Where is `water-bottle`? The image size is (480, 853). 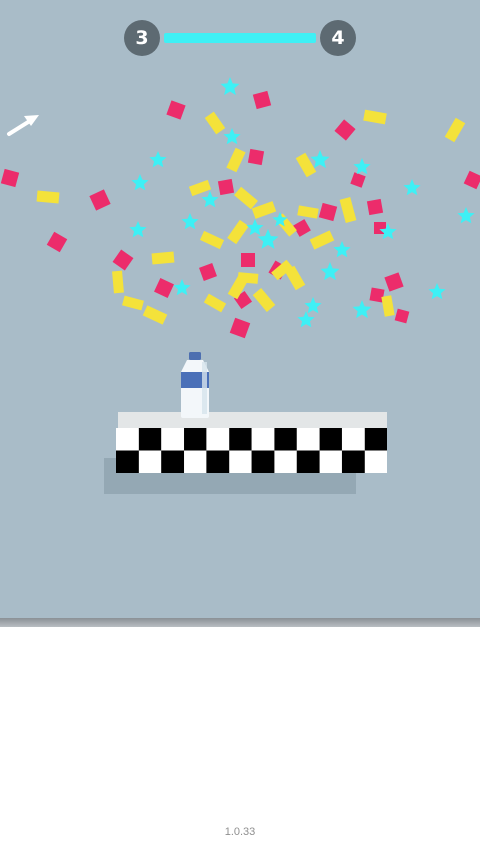
water-bottle is located at coordinates (195, 385).